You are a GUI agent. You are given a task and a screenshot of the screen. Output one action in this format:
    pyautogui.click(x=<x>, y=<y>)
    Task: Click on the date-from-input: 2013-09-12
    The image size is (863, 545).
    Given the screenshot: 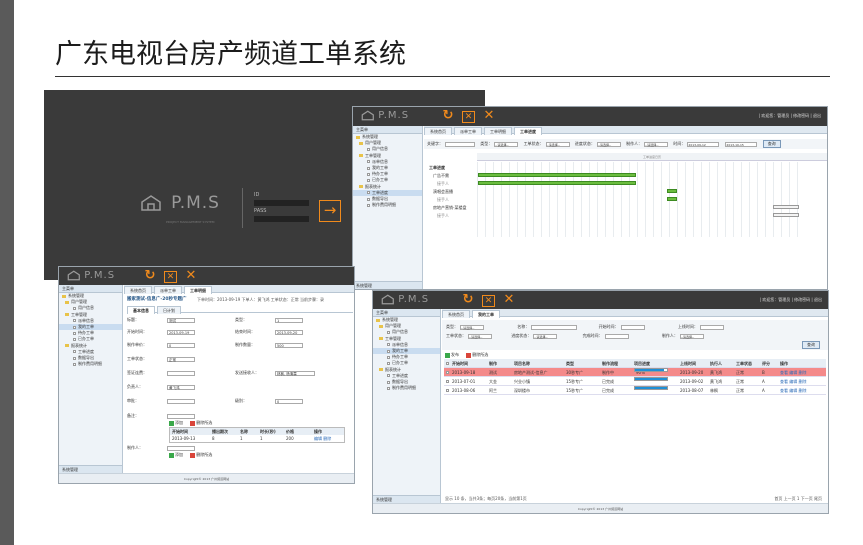 What is the action you would take?
    pyautogui.click(x=703, y=144)
    